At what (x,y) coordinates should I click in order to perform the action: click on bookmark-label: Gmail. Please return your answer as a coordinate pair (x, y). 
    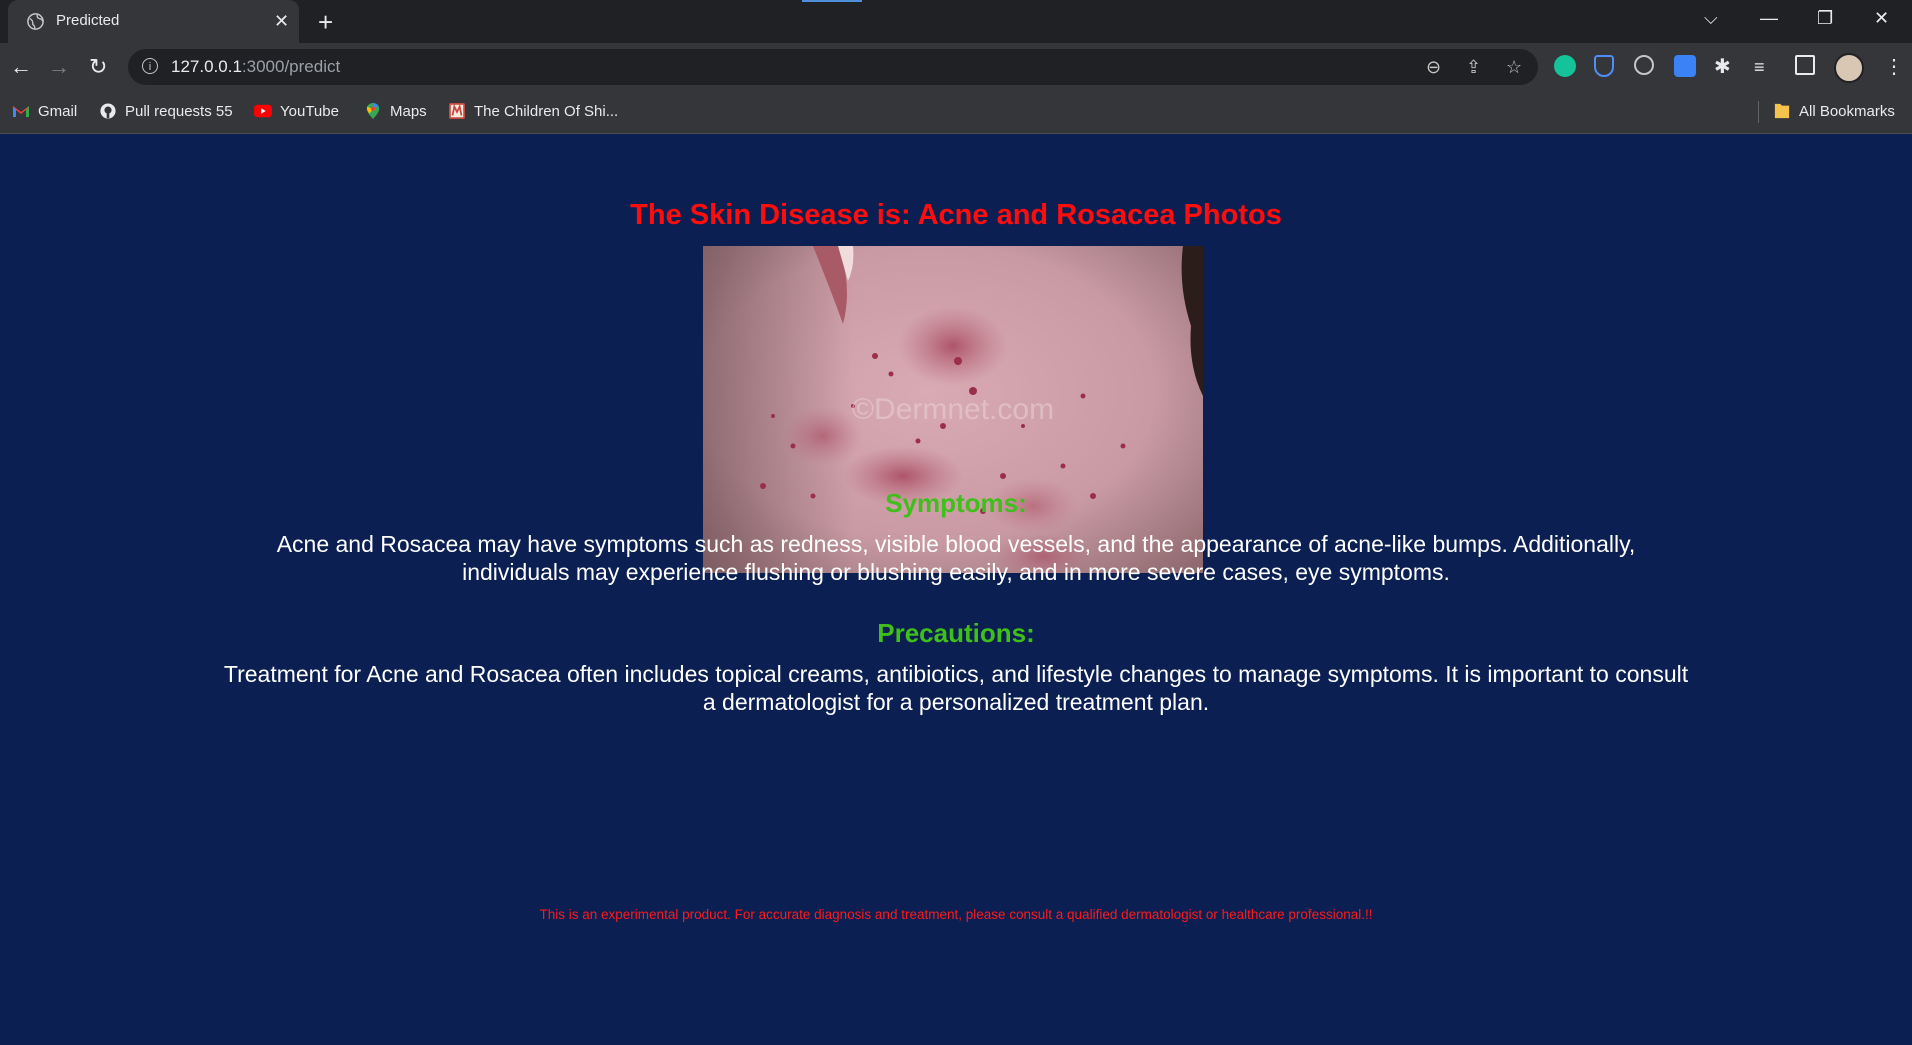
    Looking at the image, I should click on (58, 111).